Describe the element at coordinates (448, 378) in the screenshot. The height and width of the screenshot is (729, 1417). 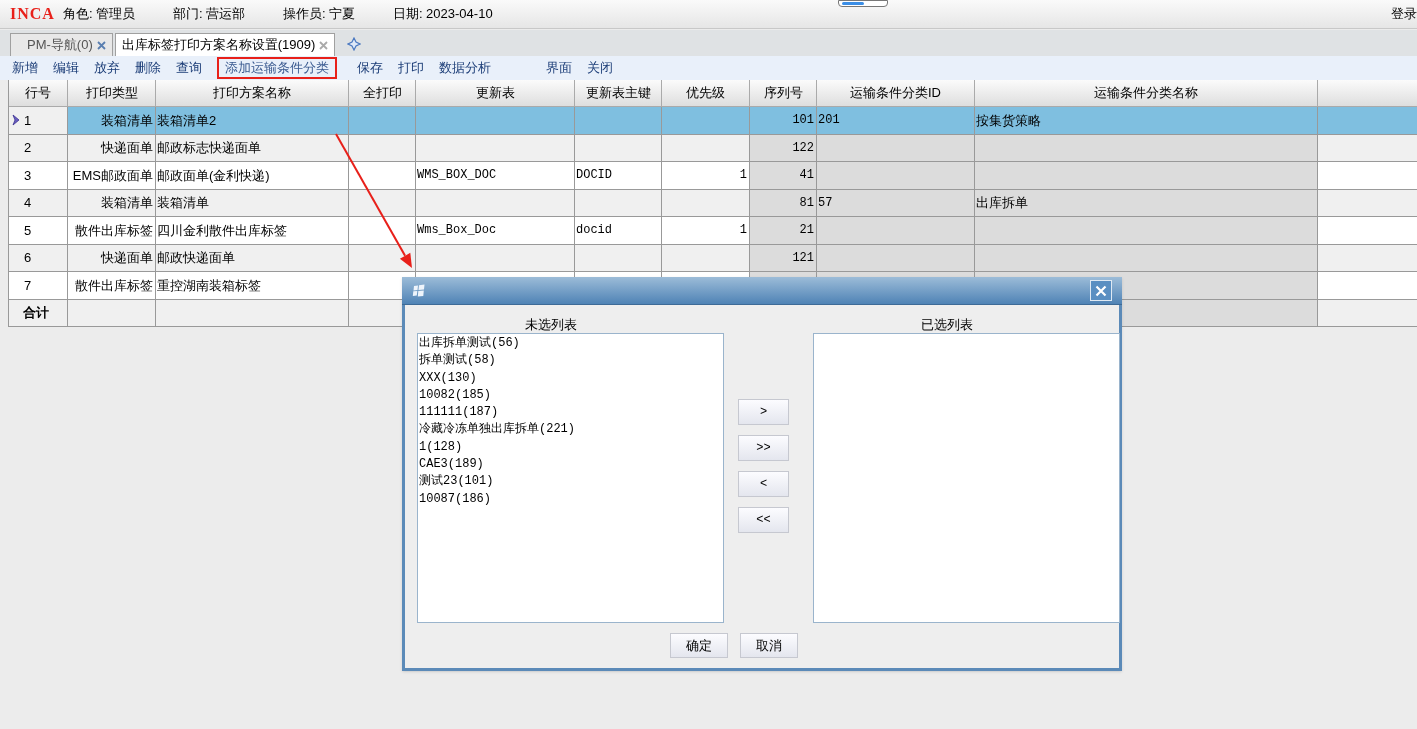
I see `list-item: XXX(130)` at that location.